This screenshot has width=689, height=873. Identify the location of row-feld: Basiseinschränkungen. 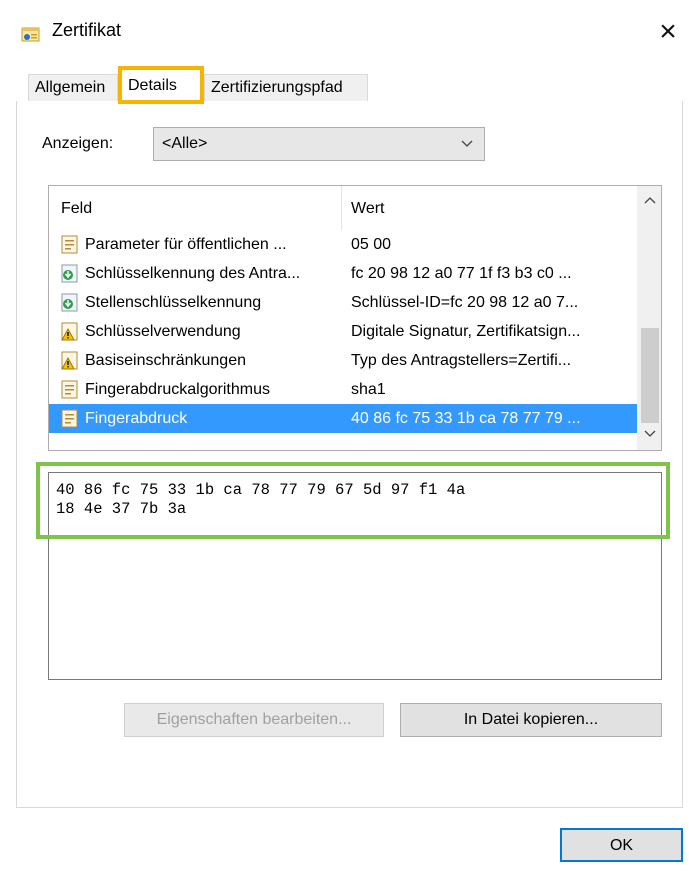
(165, 360).